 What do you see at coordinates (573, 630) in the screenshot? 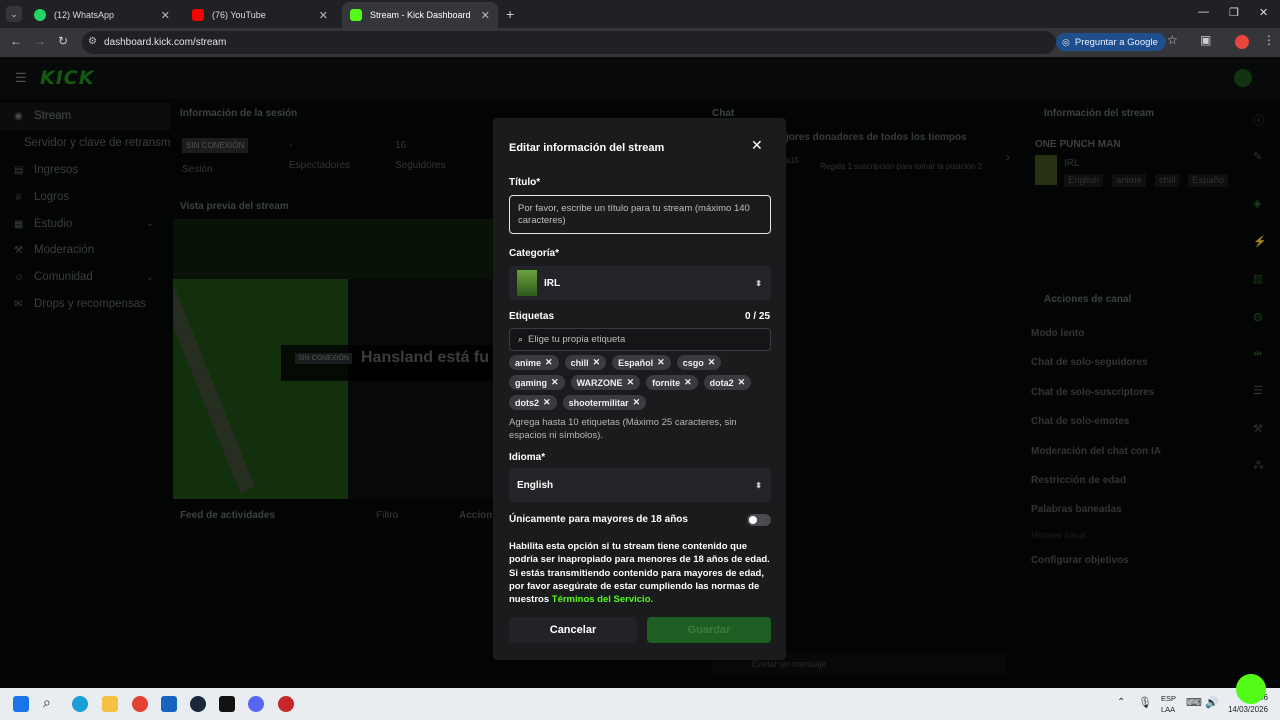
I see `cancel-button: Cancelar` at bounding box center [573, 630].